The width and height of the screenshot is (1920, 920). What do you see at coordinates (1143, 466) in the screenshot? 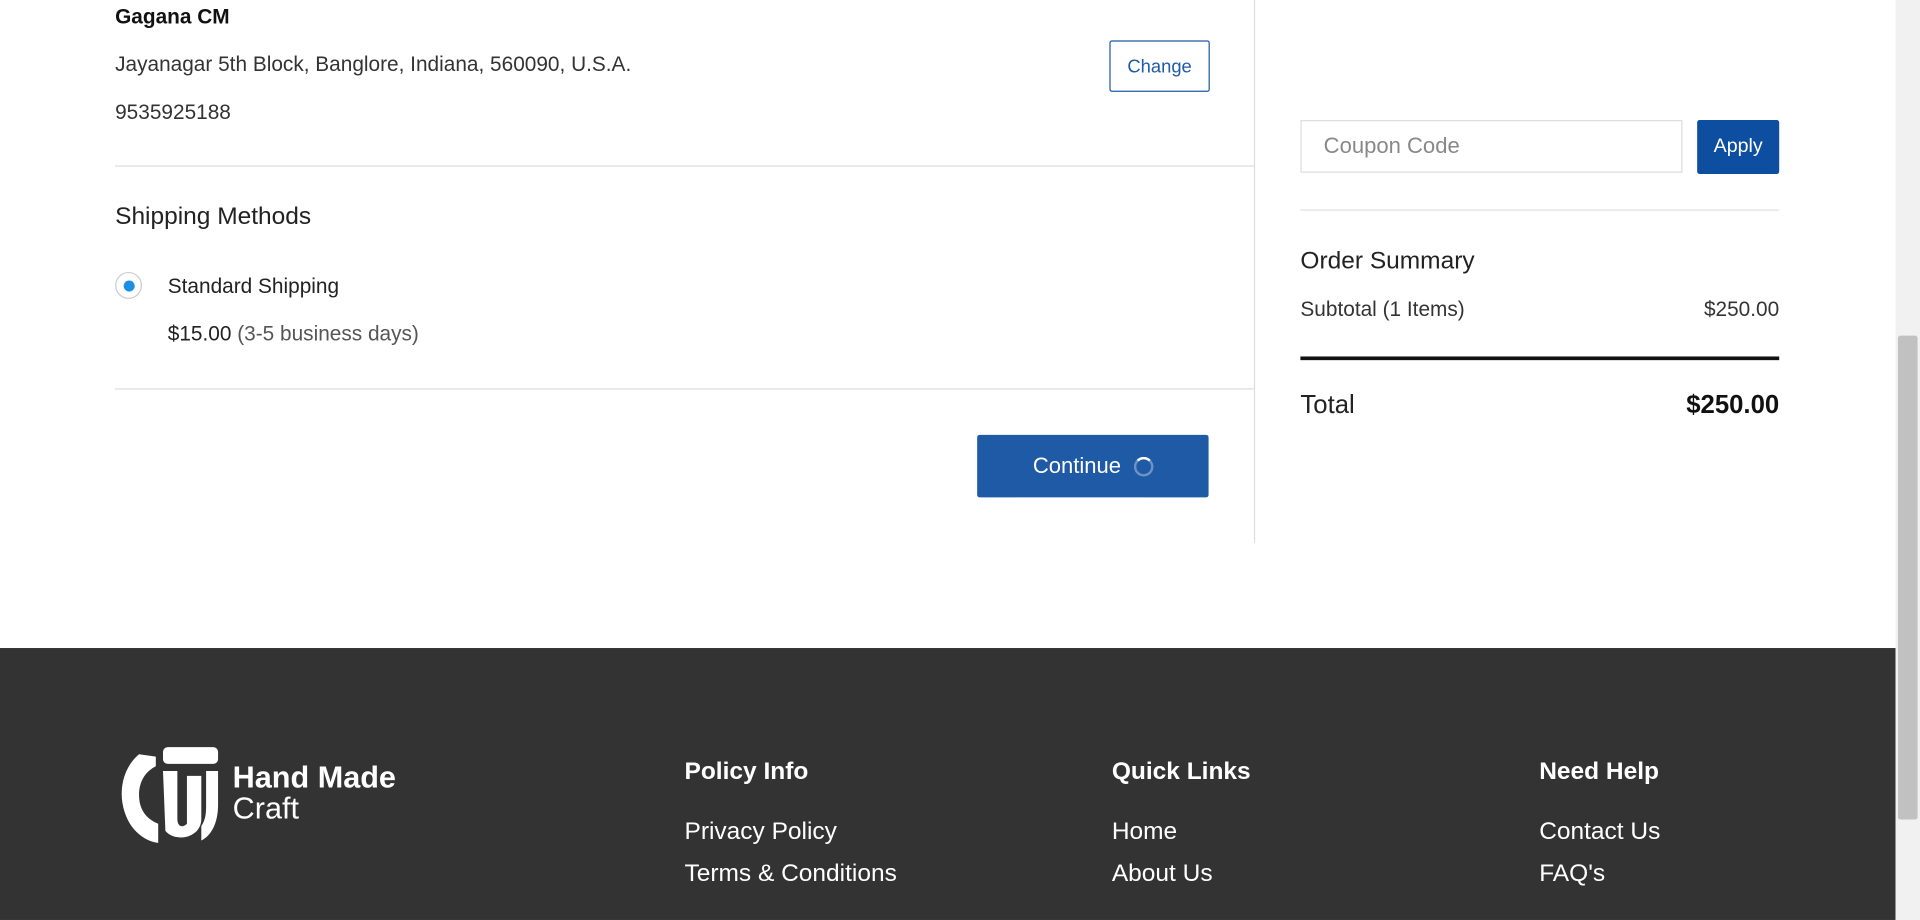
I see `loading-spinner-icon` at bounding box center [1143, 466].